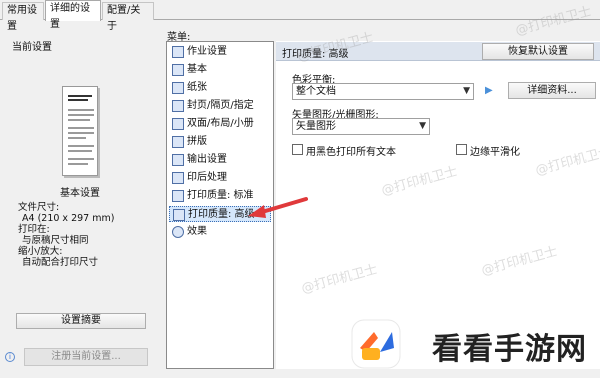 This screenshot has width=600, height=378. What do you see at coordinates (179, 215) in the screenshot?
I see `quality-advanced-icon` at bounding box center [179, 215].